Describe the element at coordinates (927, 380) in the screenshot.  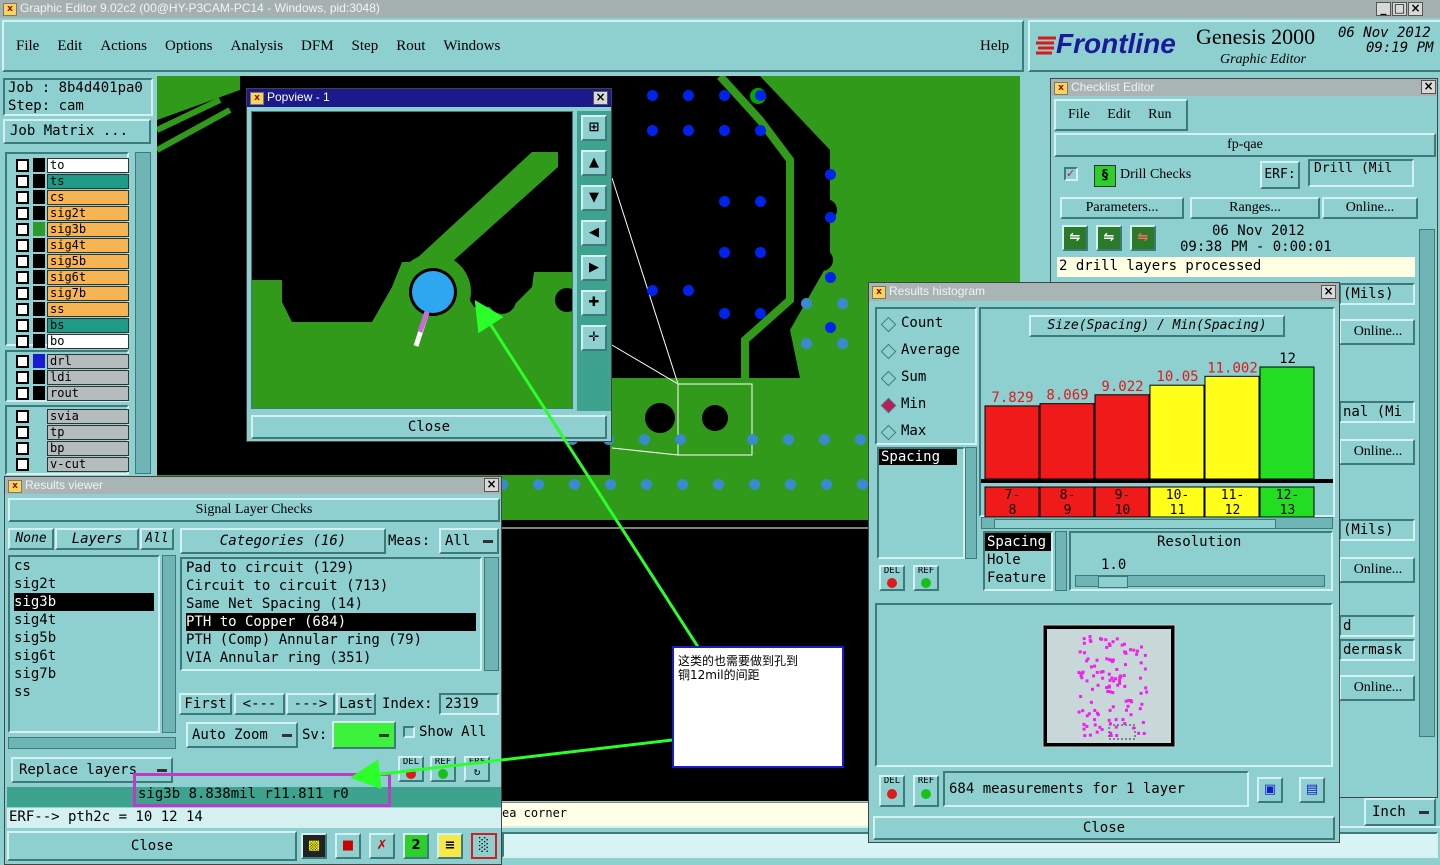
I see `mode-option-sum: Sum` at that location.